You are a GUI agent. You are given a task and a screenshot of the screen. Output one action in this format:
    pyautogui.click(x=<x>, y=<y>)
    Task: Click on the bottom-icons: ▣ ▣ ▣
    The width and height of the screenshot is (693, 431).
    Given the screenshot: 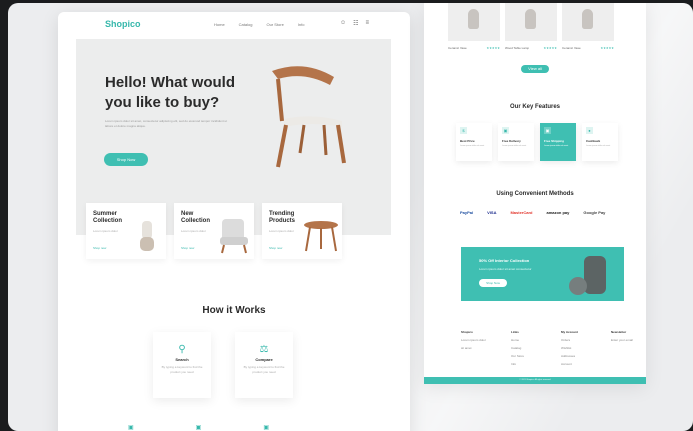 What is the action you would take?
    pyautogui.click(x=198, y=427)
    